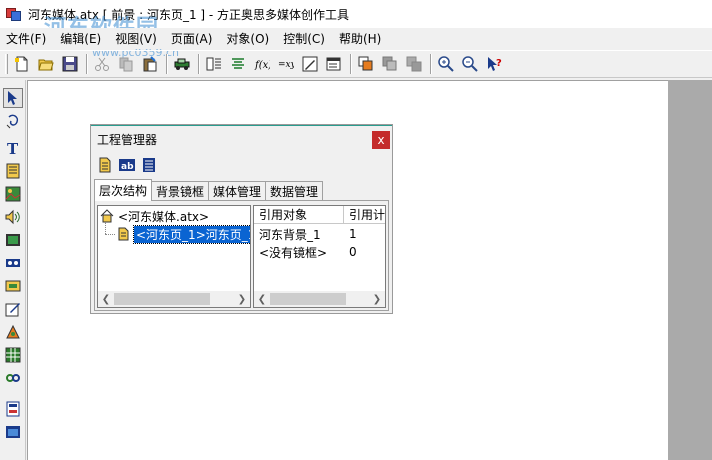  What do you see at coordinates (126, 64) in the screenshot?
I see `copy-icon` at bounding box center [126, 64].